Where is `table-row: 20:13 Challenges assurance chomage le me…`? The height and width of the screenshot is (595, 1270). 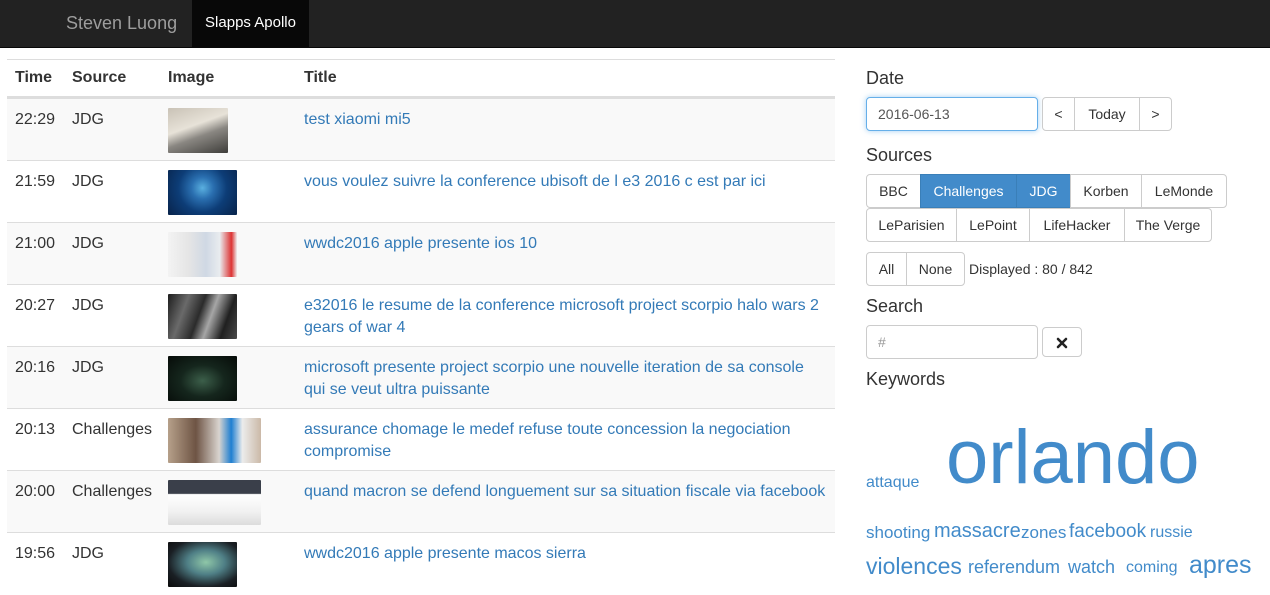 table-row: 20:13 Challenges assurance chomage le me… is located at coordinates (421, 439).